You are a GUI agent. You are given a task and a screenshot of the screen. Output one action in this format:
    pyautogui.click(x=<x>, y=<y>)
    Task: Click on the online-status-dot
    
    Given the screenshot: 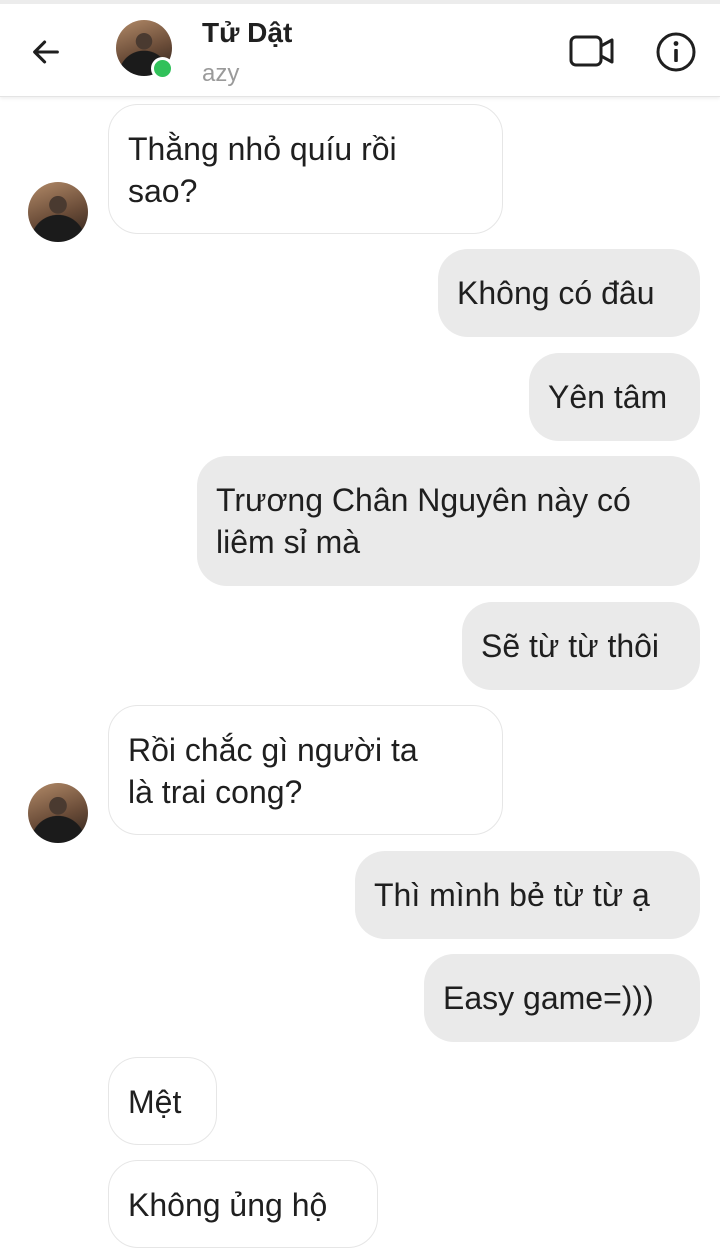 What is the action you would take?
    pyautogui.click(x=162, y=68)
    